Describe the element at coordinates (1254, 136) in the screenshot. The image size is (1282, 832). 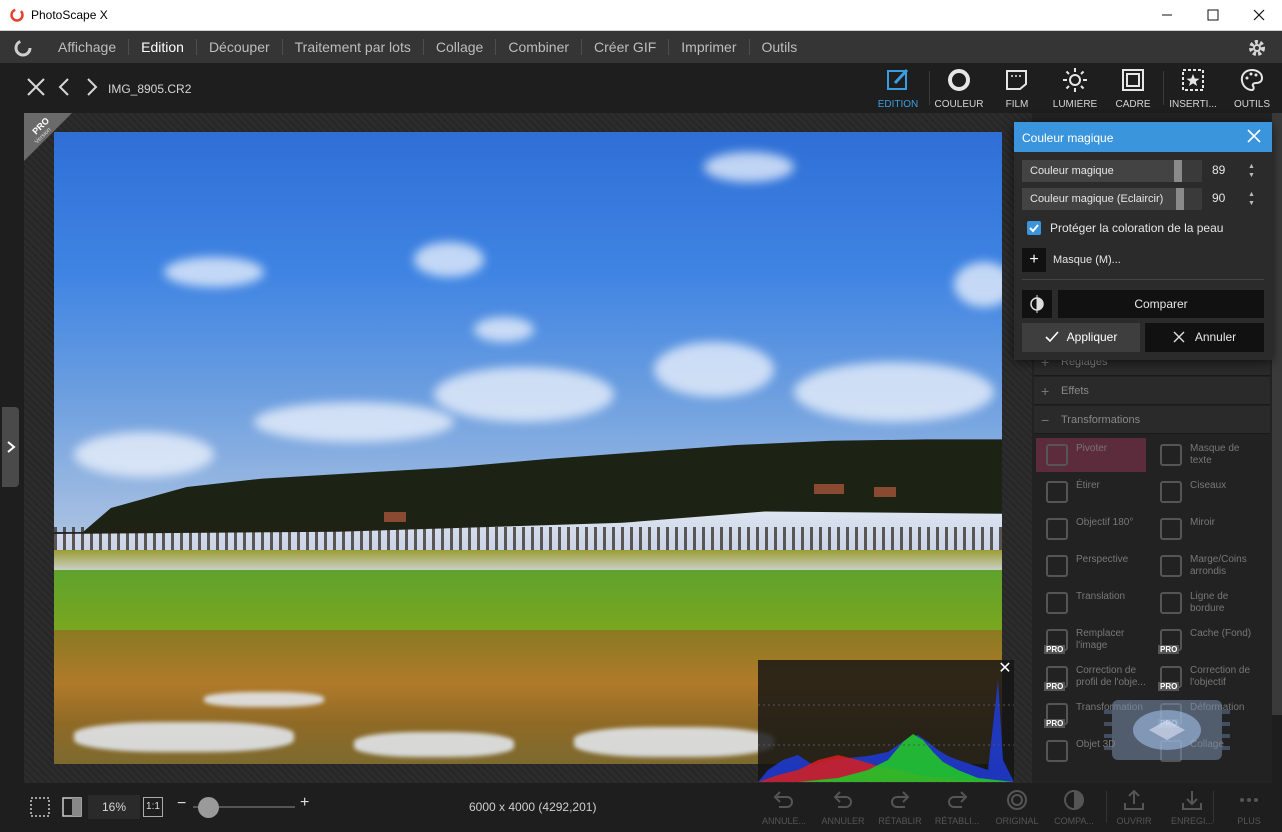
I see `close-icon` at that location.